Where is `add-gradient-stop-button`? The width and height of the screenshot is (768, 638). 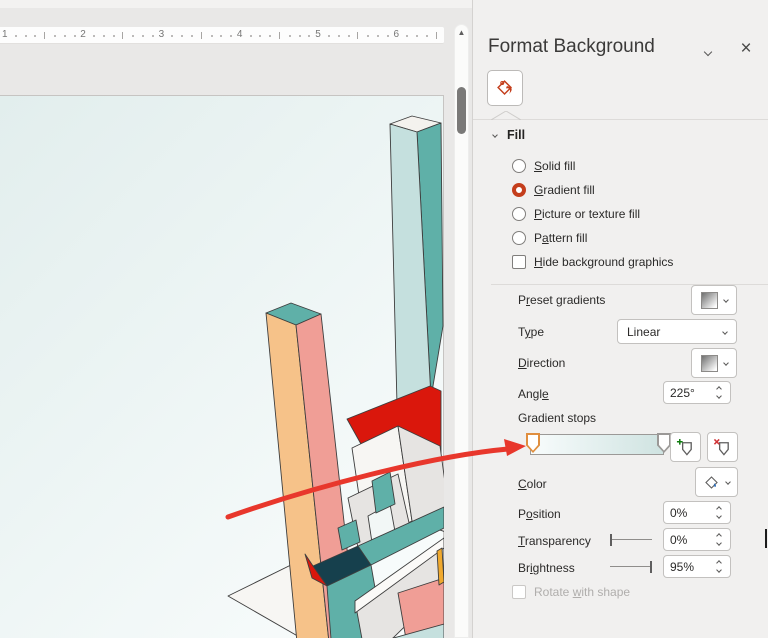
add-gradient-stop-button is located at coordinates (685, 447).